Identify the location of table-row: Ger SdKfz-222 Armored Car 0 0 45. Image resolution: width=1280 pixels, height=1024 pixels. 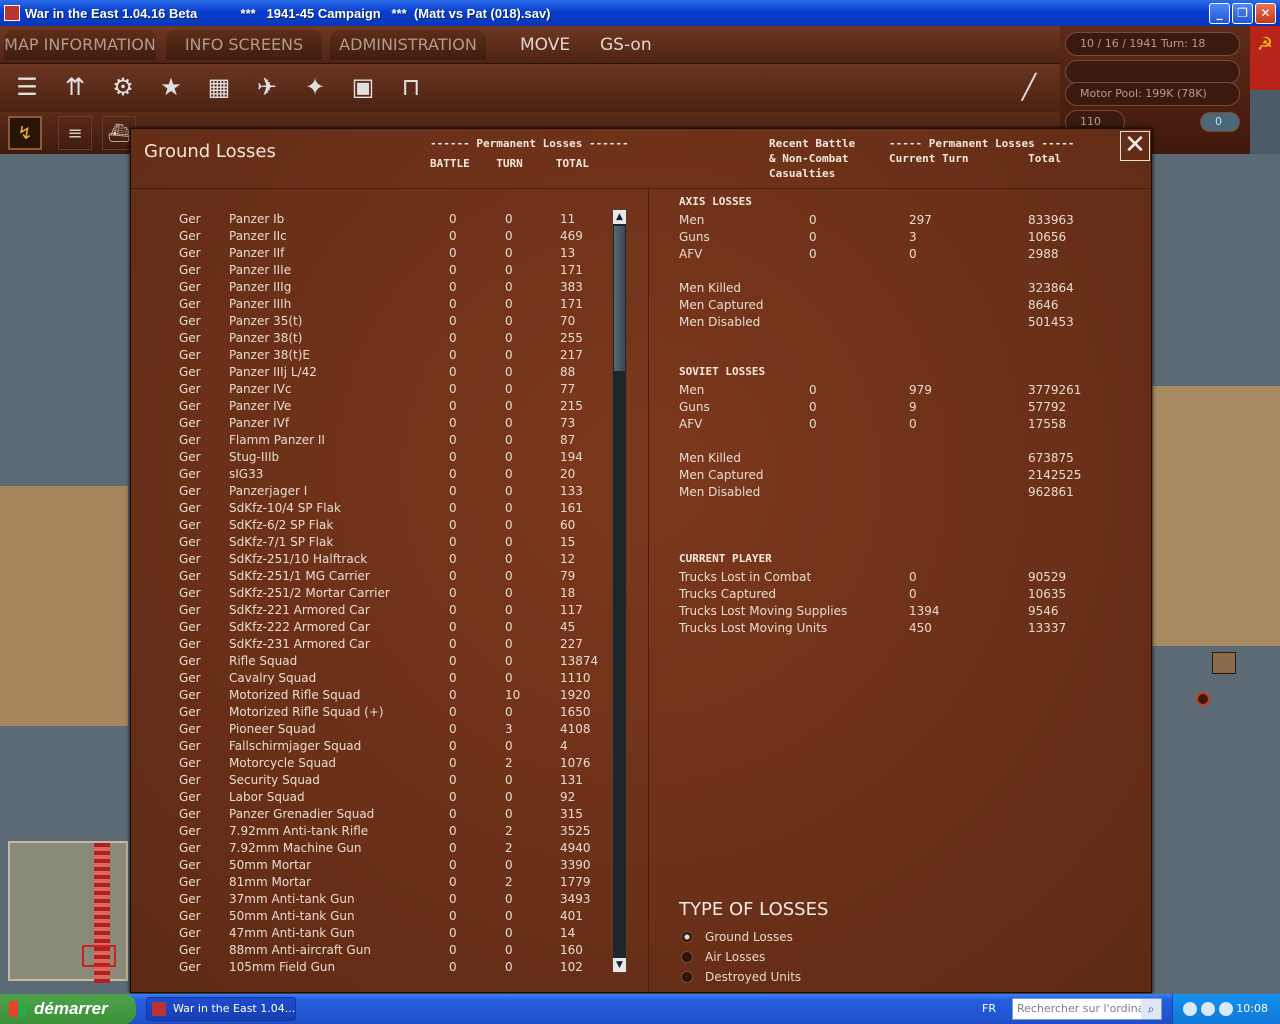
(371, 627).